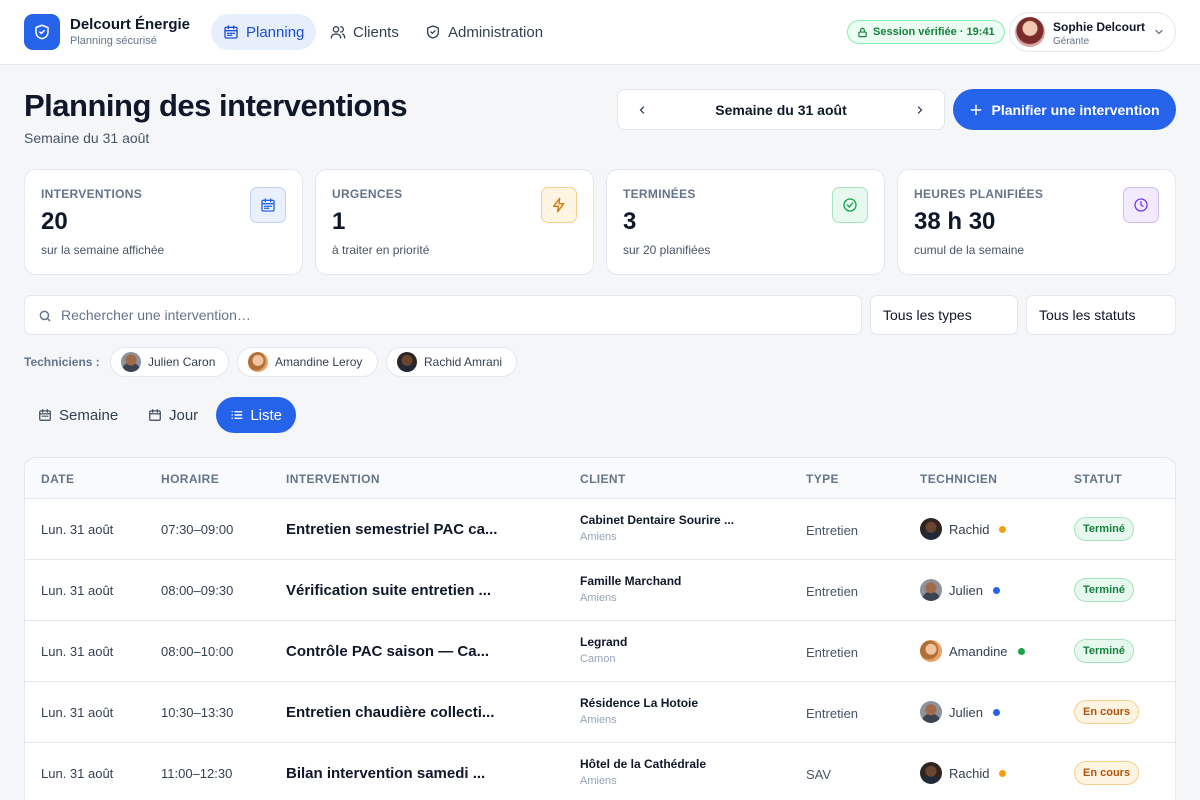  Describe the element at coordinates (926, 32) in the screenshot. I see `session-badge: Session vérifiée · 19:41` at that location.